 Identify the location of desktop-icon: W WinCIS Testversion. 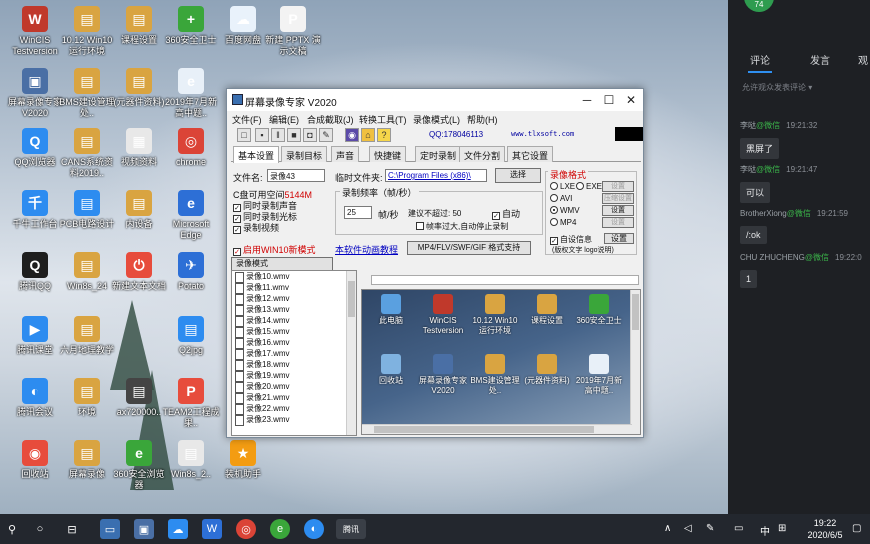
(35, 31).